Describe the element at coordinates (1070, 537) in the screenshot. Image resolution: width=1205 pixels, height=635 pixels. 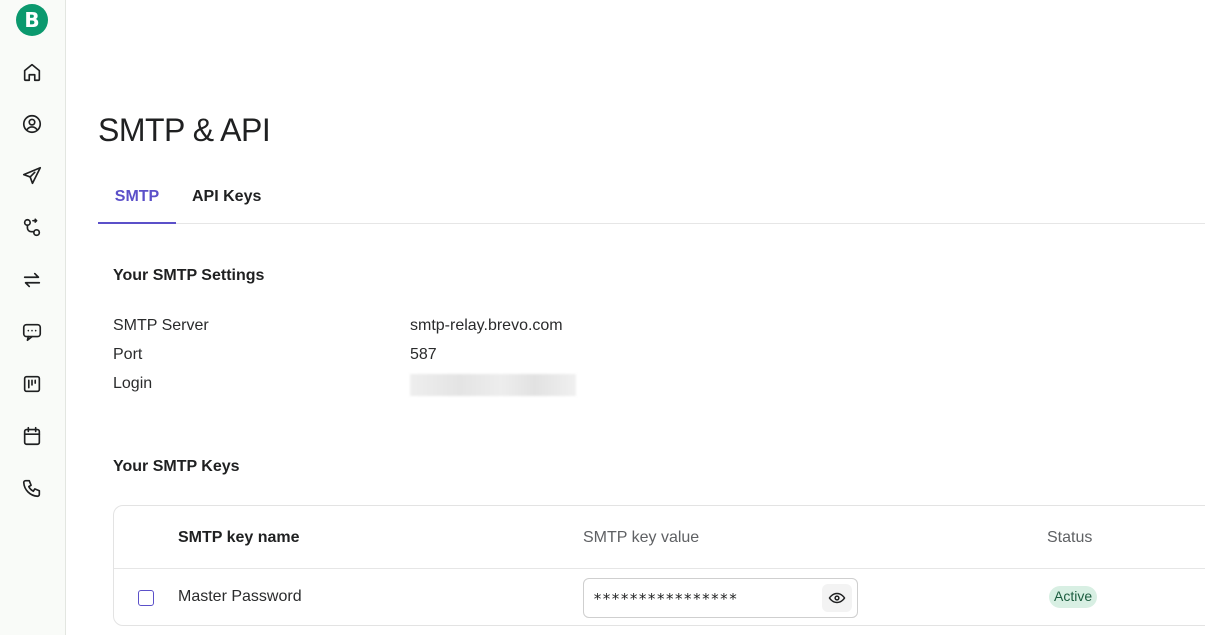
I see `column-header-status: Status` at that location.